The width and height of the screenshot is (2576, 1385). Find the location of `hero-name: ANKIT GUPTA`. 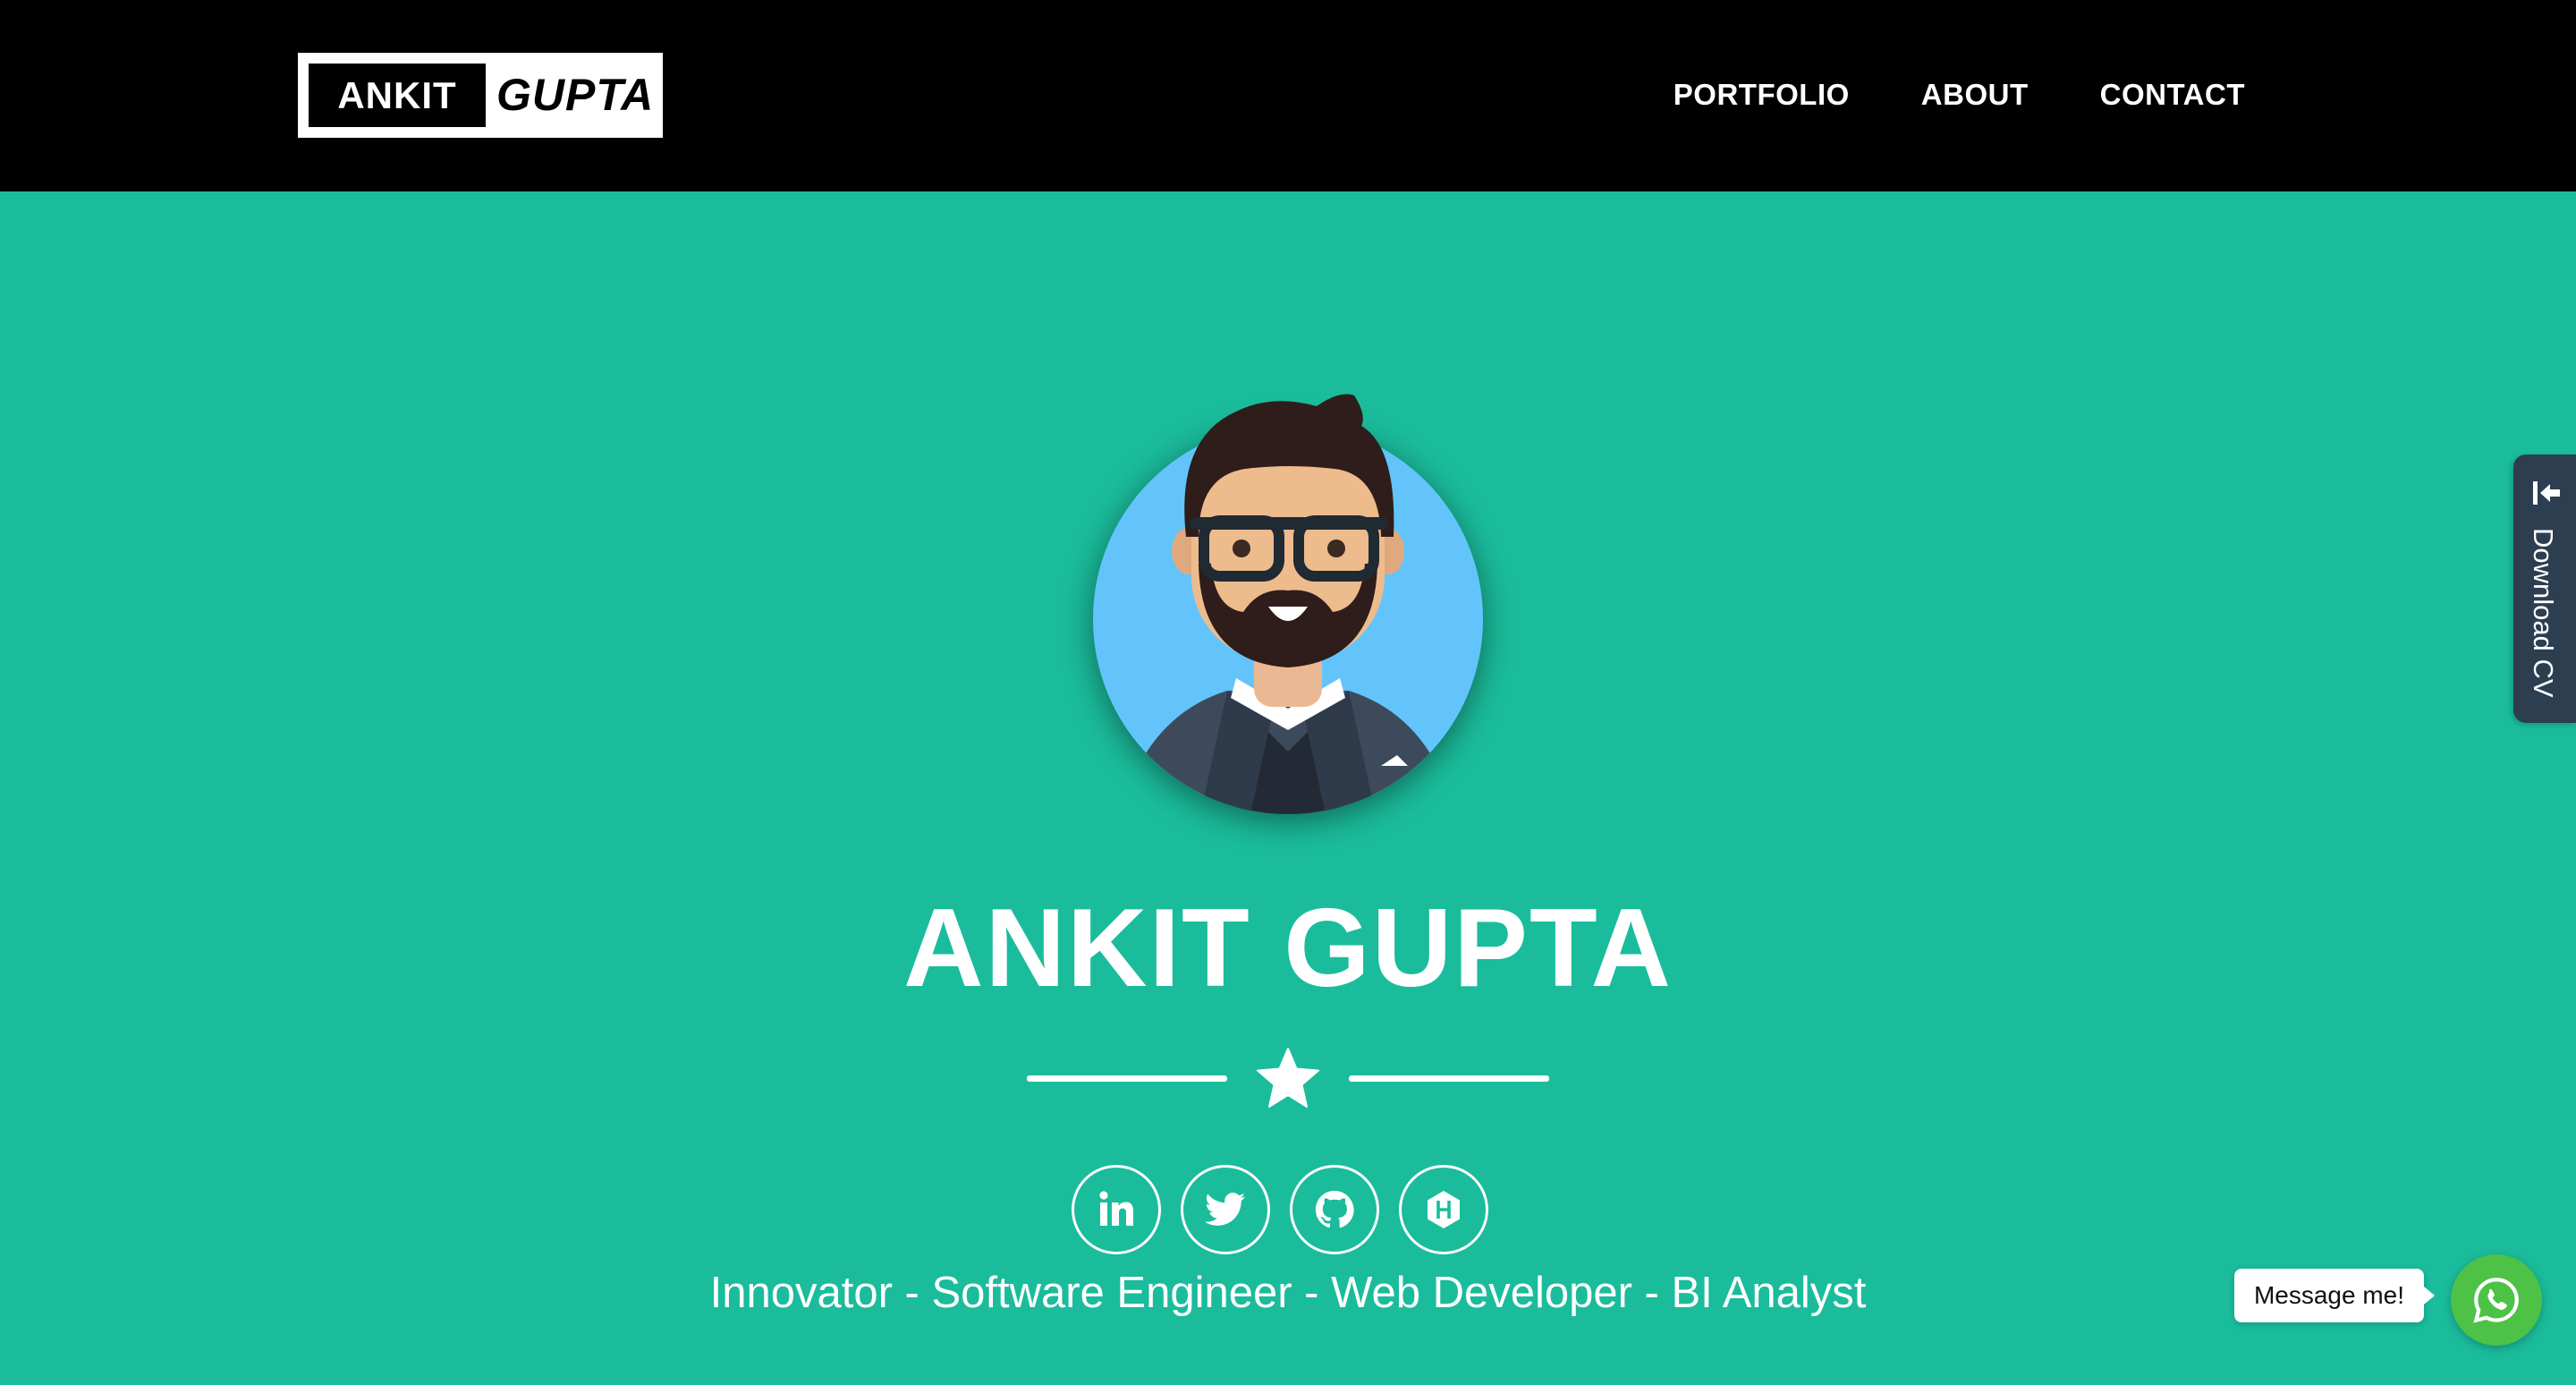

hero-name: ANKIT GUPTA is located at coordinates (1288, 948).